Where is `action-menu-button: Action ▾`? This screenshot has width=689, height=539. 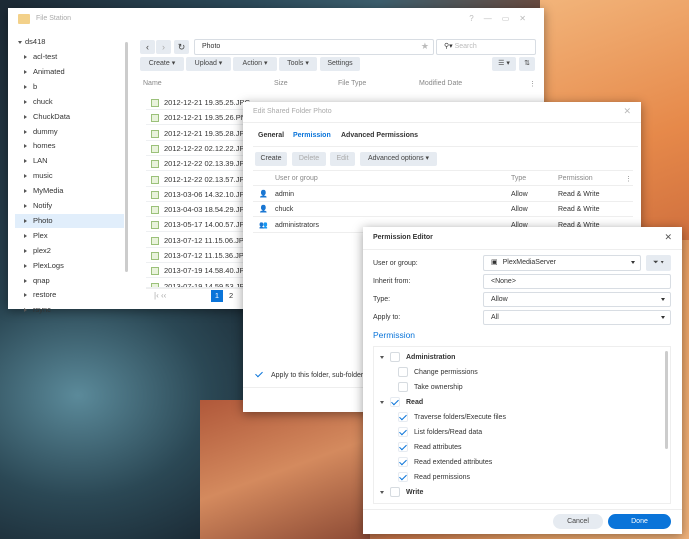
action-menu-button: Action ▾ is located at coordinates (255, 64).